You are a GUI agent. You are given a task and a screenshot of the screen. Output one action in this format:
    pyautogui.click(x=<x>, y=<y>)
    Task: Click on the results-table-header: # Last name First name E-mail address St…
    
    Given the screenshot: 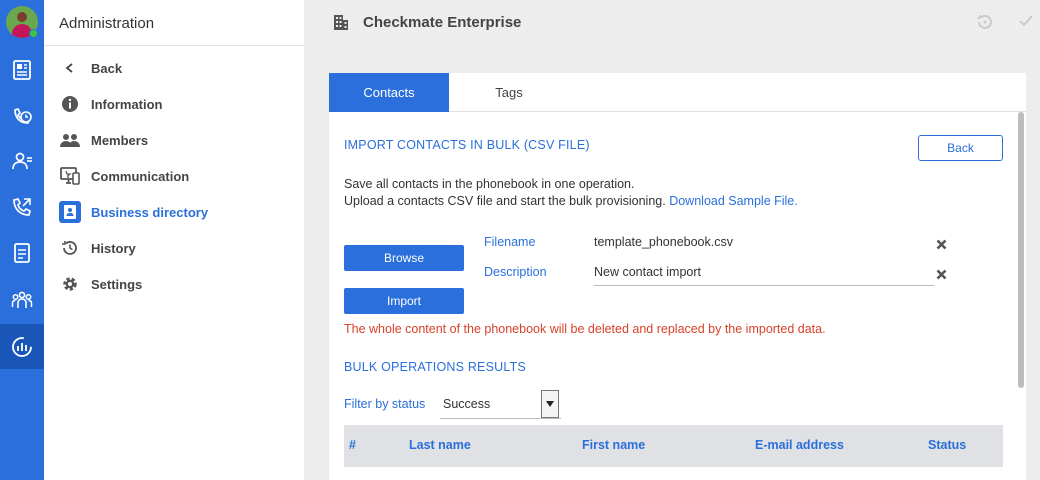 What is the action you would take?
    pyautogui.click(x=673, y=446)
    